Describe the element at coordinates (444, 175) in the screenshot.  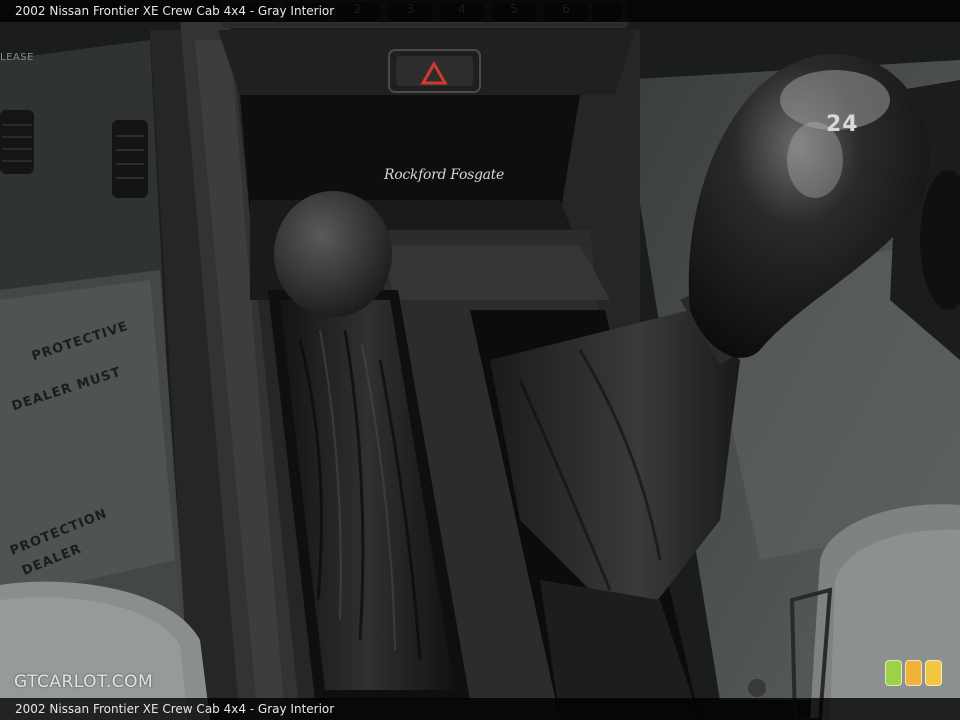
I see `rockford-fosgate-logo: Rockford Fosgate` at that location.